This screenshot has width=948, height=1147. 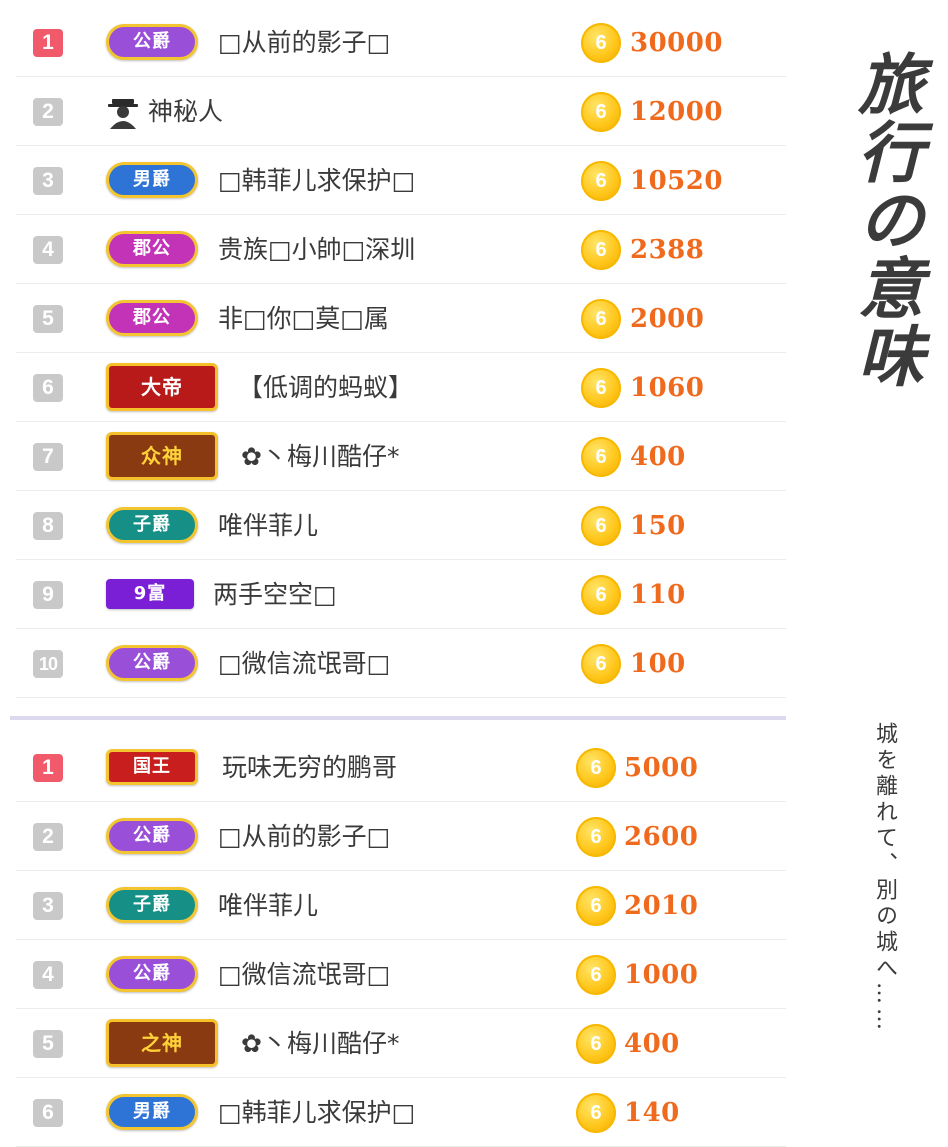 What do you see at coordinates (309, 768) in the screenshot?
I see `user-name: 玩味无穷的鹏哥` at bounding box center [309, 768].